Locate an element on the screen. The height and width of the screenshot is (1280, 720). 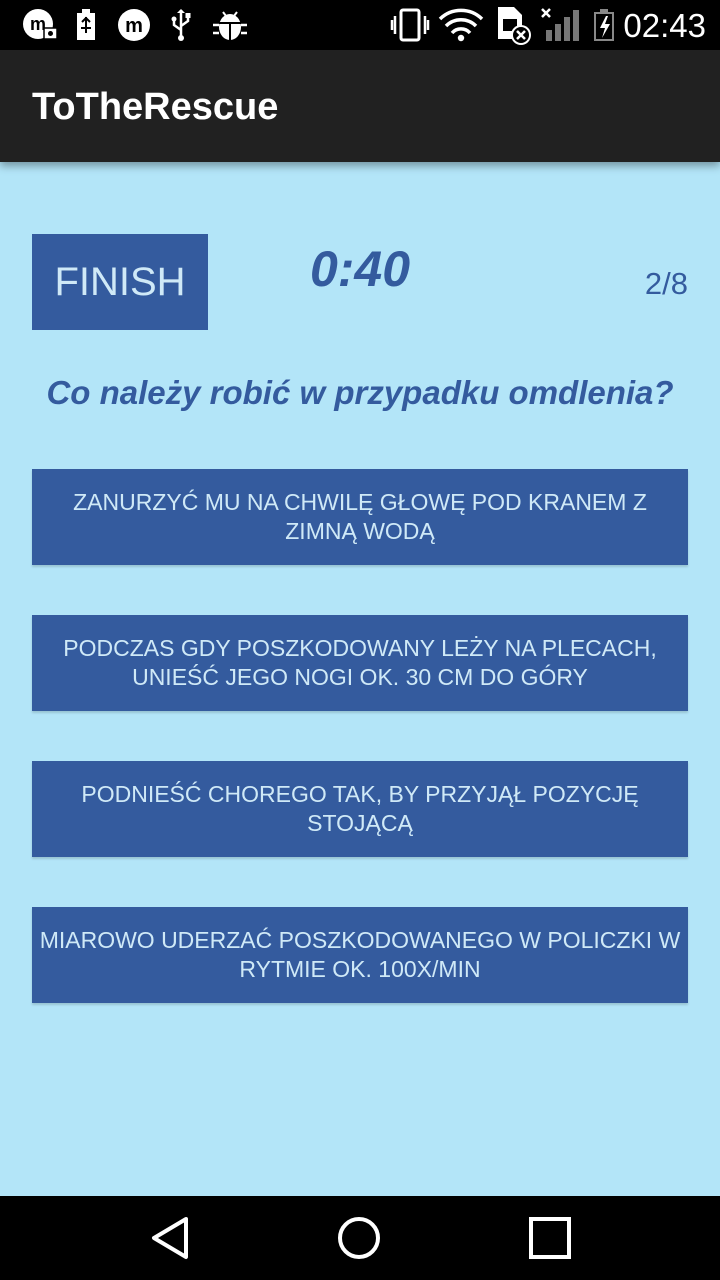
battery-usb-icon is located at coordinates (86, 25).